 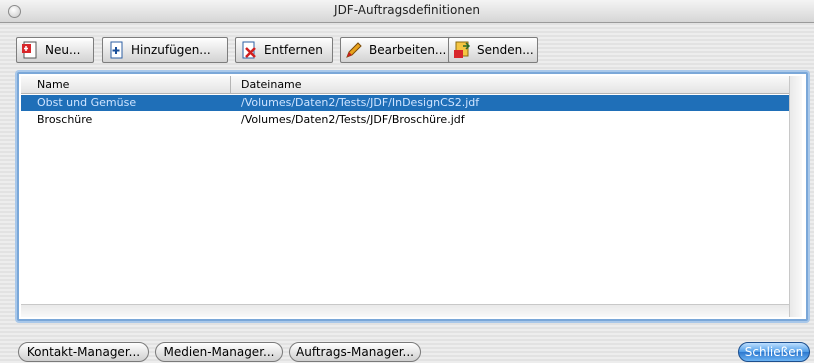 I want to click on close-button-label: Schließen, so click(x=774, y=352).